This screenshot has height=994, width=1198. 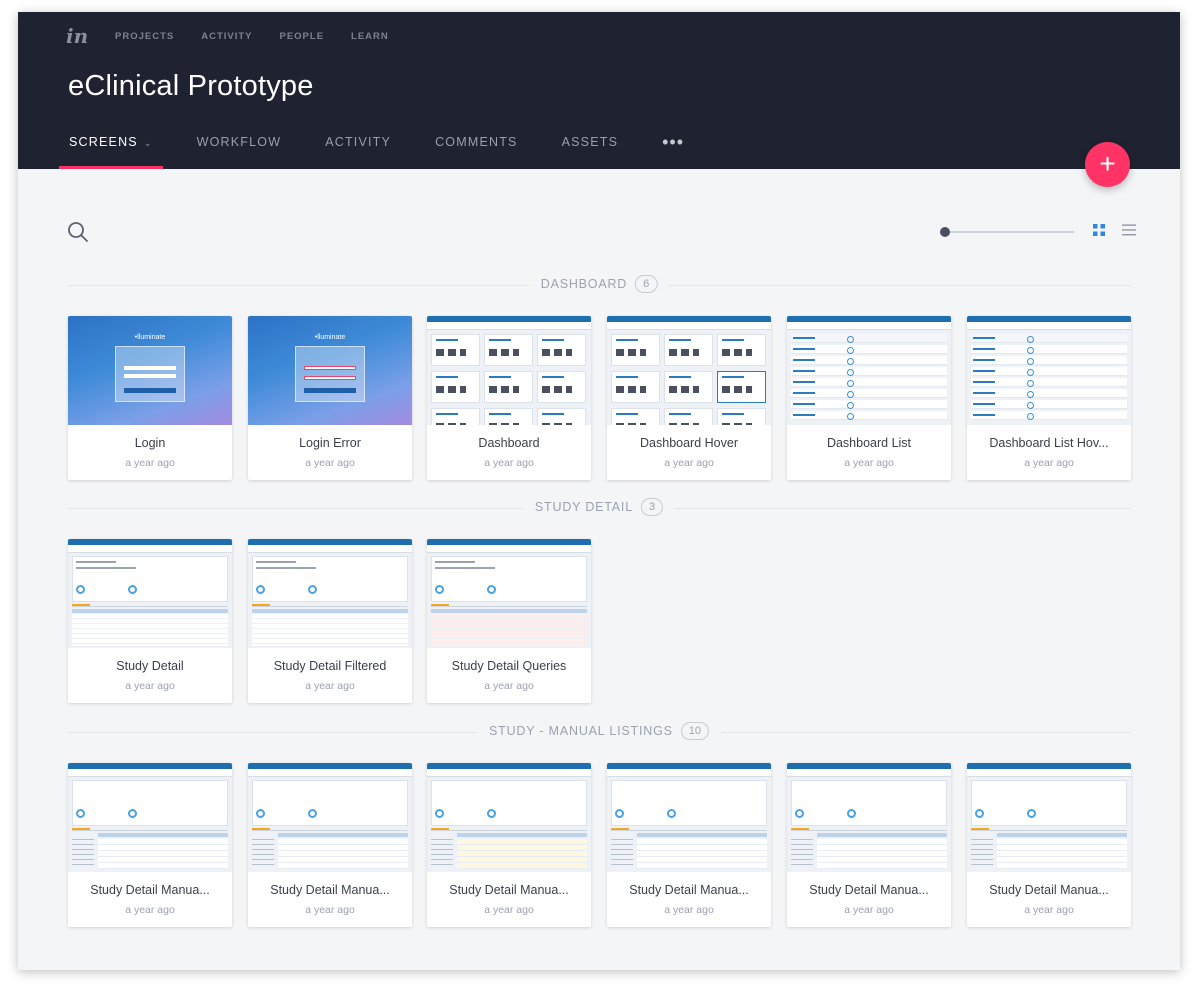 I want to click on search-icon, so click(x=78, y=232).